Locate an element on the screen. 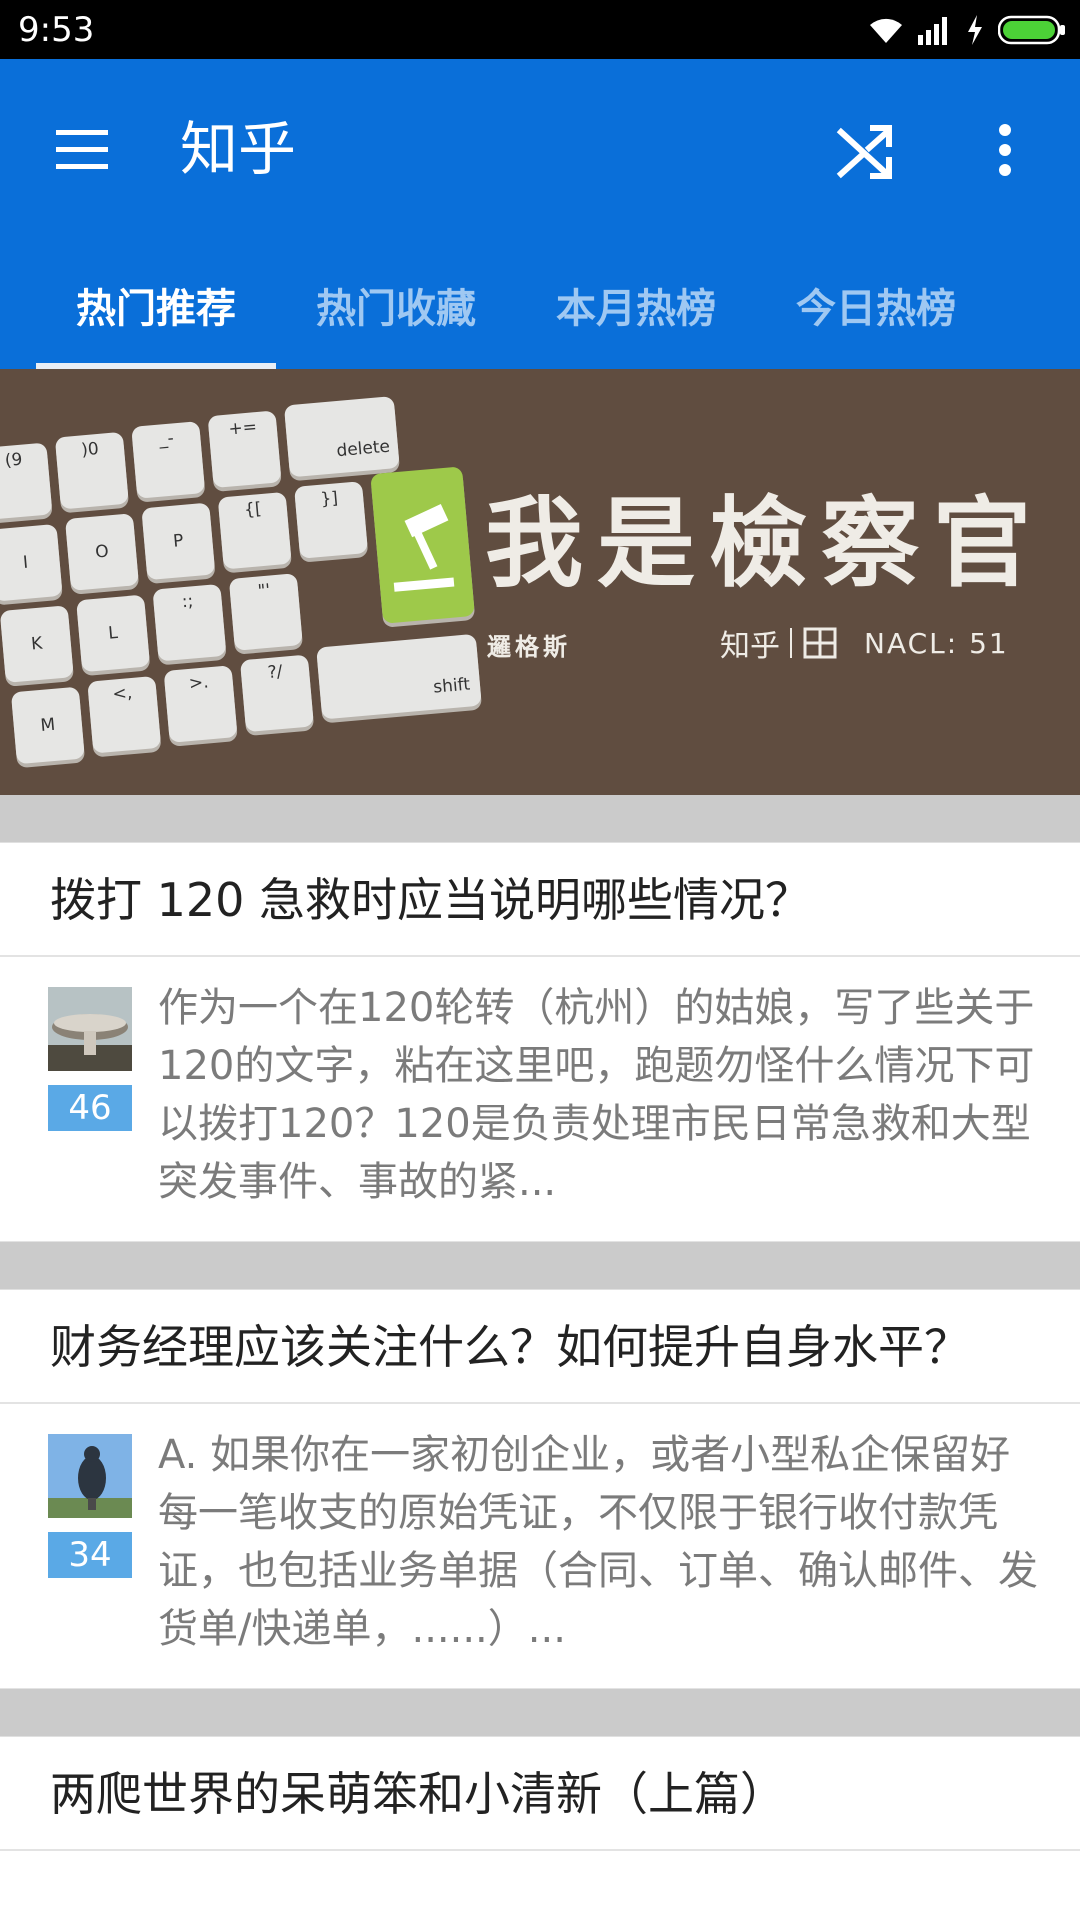 Image resolution: width=1080 pixels, height=1920 pixels. app-title: 知乎 is located at coordinates (238, 149).